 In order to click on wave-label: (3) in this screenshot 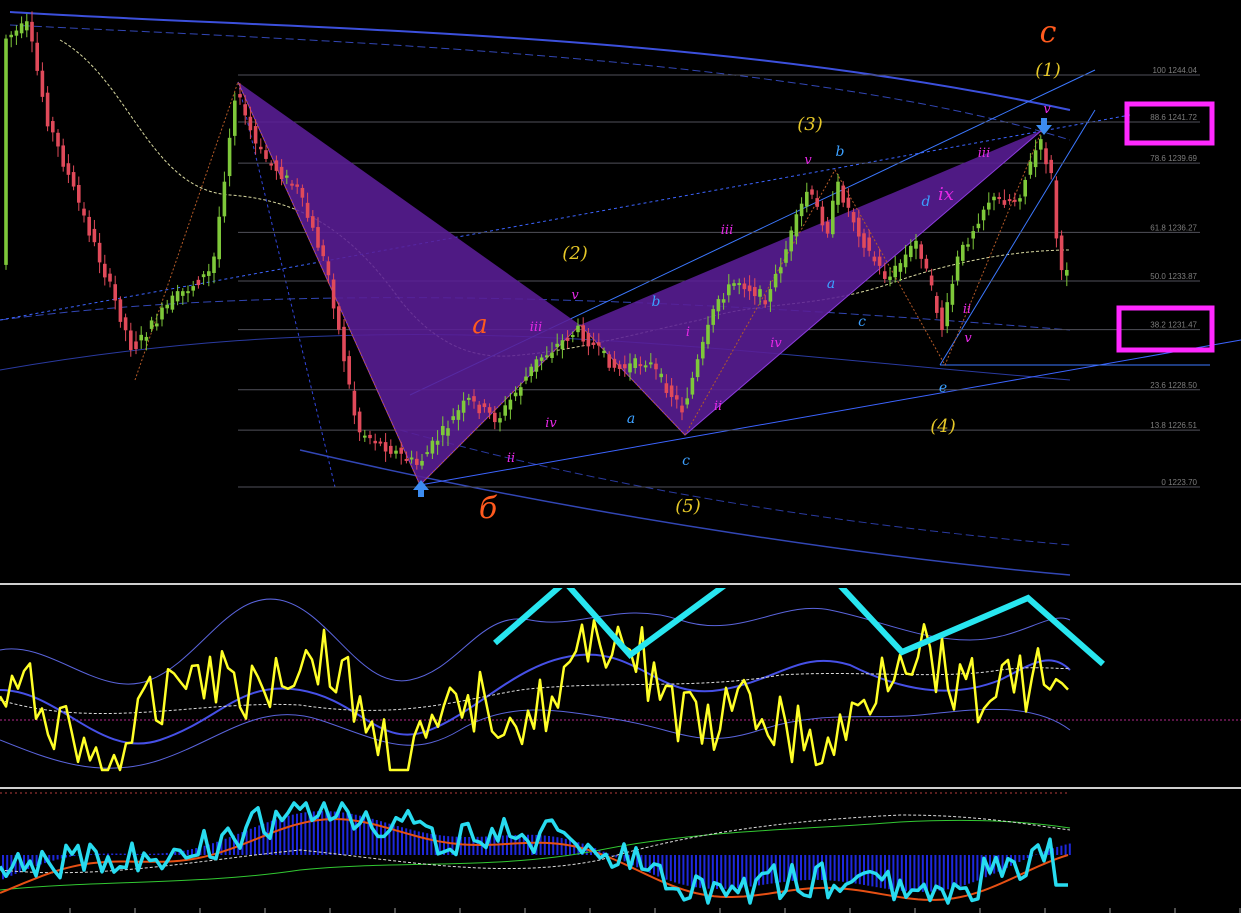, I will do `click(810, 124)`.